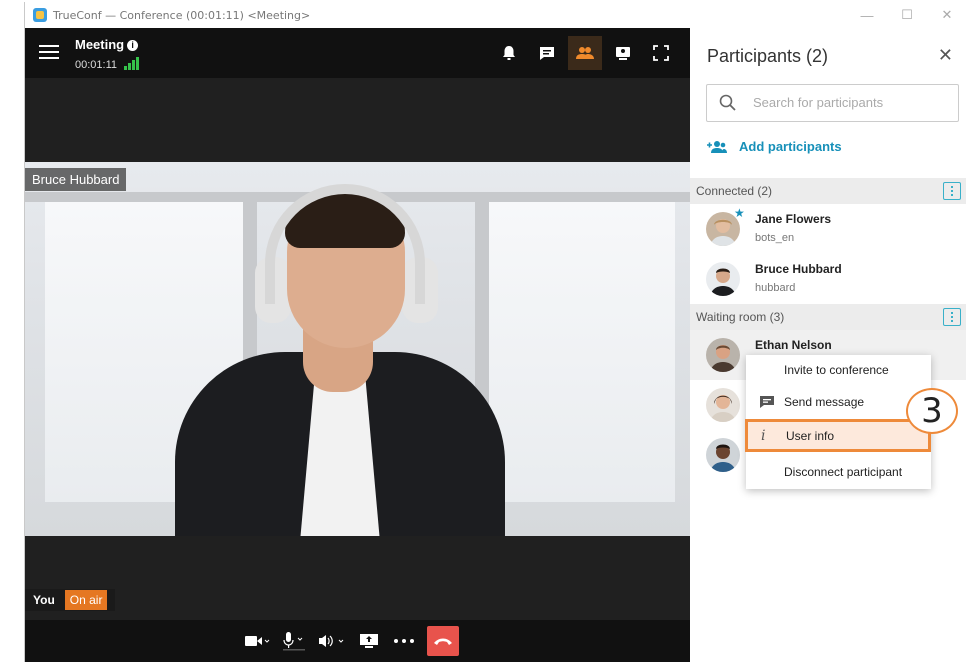 The image size is (966, 662). What do you see at coordinates (661, 53) in the screenshot?
I see `fullscreen-icon` at bounding box center [661, 53].